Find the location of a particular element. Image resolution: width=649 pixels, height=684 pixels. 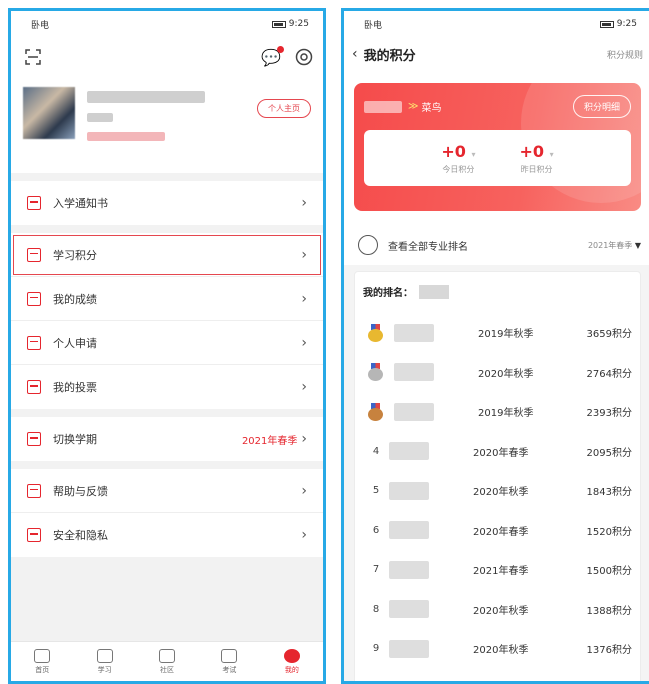

rank-number: 4 is located at coordinates (376, 451).